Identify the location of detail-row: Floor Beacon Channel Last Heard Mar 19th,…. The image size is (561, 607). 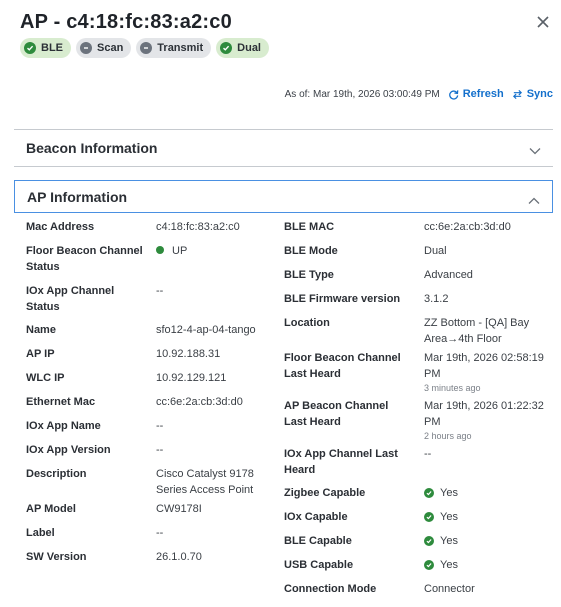
(419, 374).